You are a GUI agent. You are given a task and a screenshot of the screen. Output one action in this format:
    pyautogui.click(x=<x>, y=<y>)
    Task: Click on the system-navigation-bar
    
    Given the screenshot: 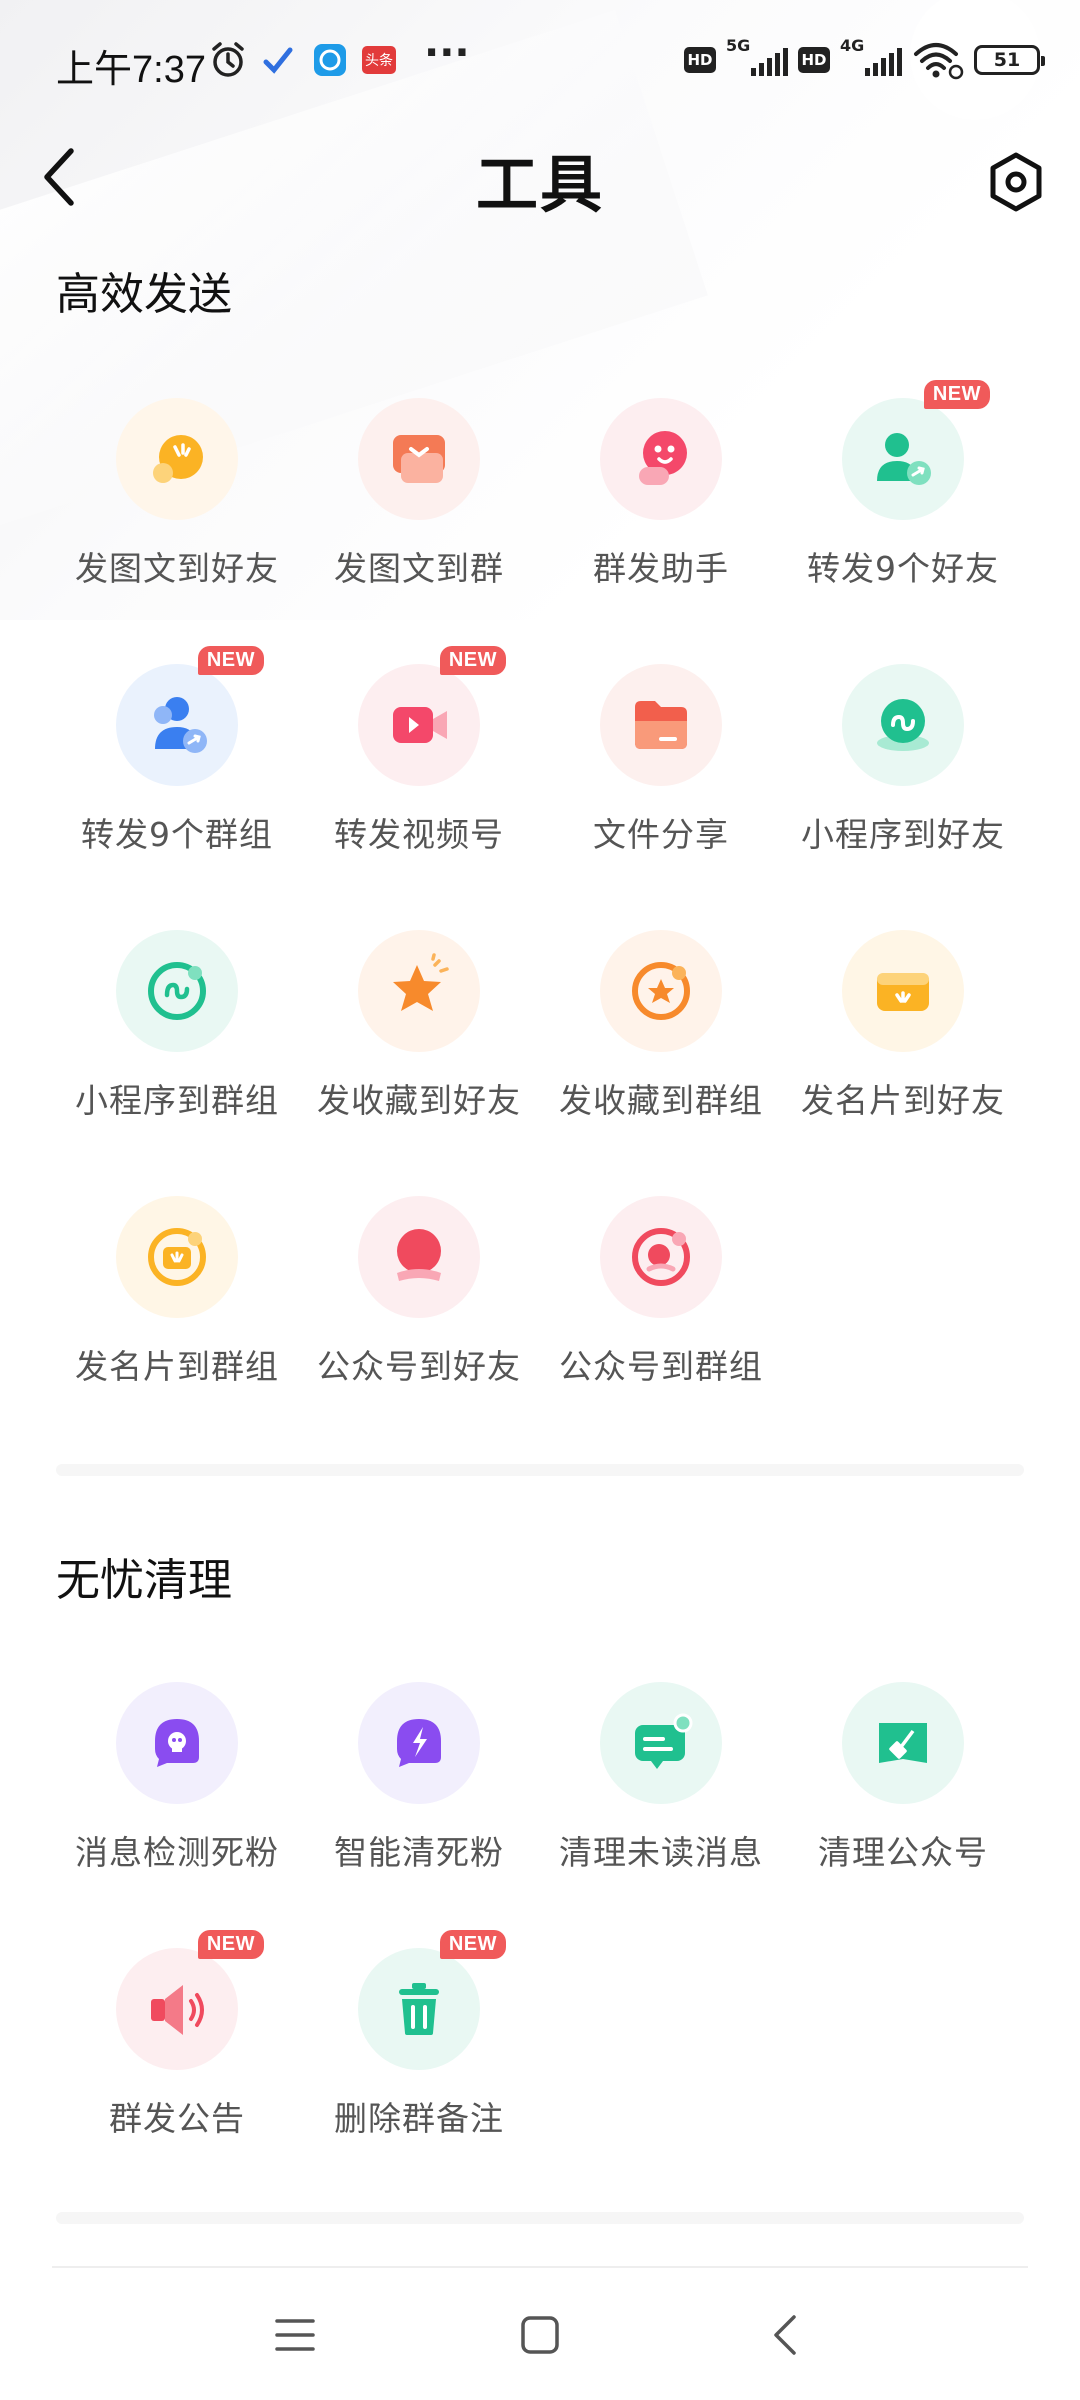 What is the action you would take?
    pyautogui.click(x=540, y=2335)
    